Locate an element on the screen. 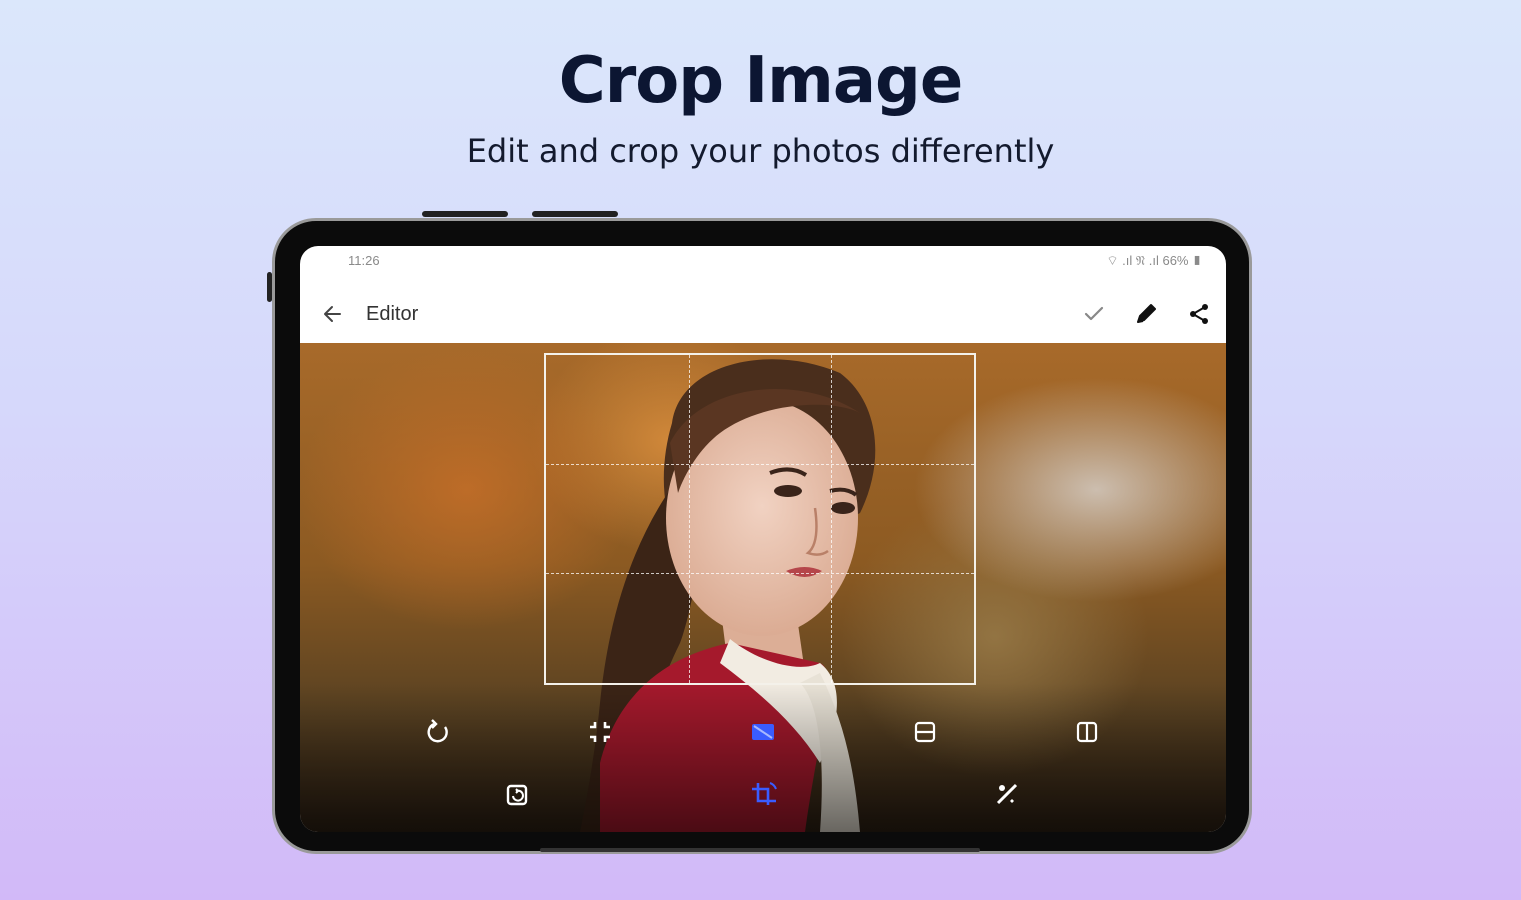 This screenshot has height=900, width=1521. rotate-image-icon is located at coordinates (517, 794).